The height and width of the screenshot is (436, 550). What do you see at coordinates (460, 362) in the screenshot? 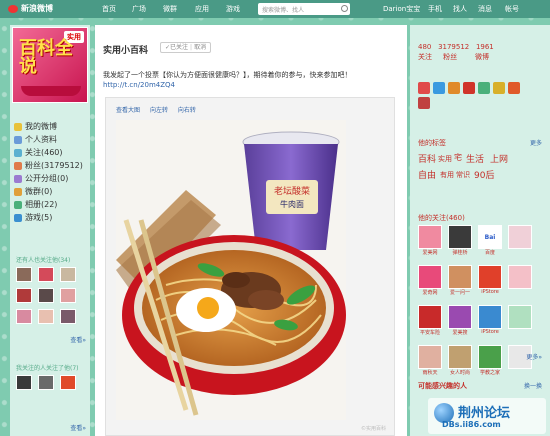
I see `follow-item: 女人时尚` at bounding box center [460, 362].